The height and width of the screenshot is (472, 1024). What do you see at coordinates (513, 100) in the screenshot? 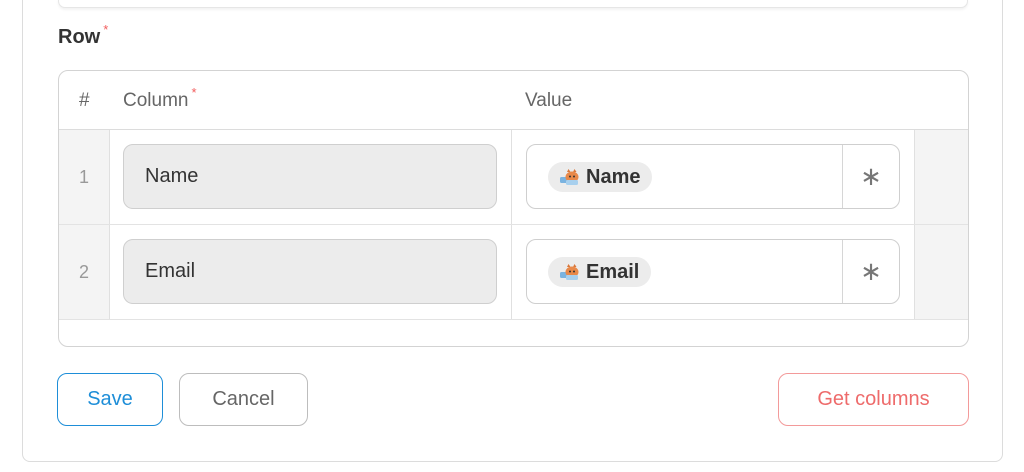
I see `table-header: # Column * Value` at bounding box center [513, 100].